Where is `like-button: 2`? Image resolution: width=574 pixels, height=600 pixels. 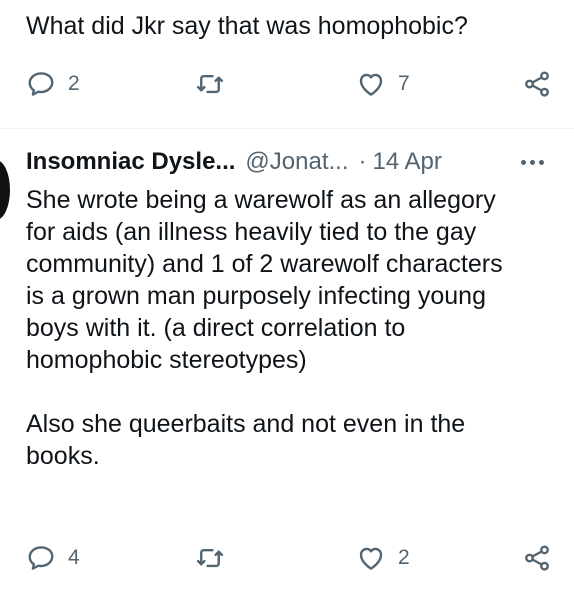 like-button: 2 is located at coordinates (383, 558).